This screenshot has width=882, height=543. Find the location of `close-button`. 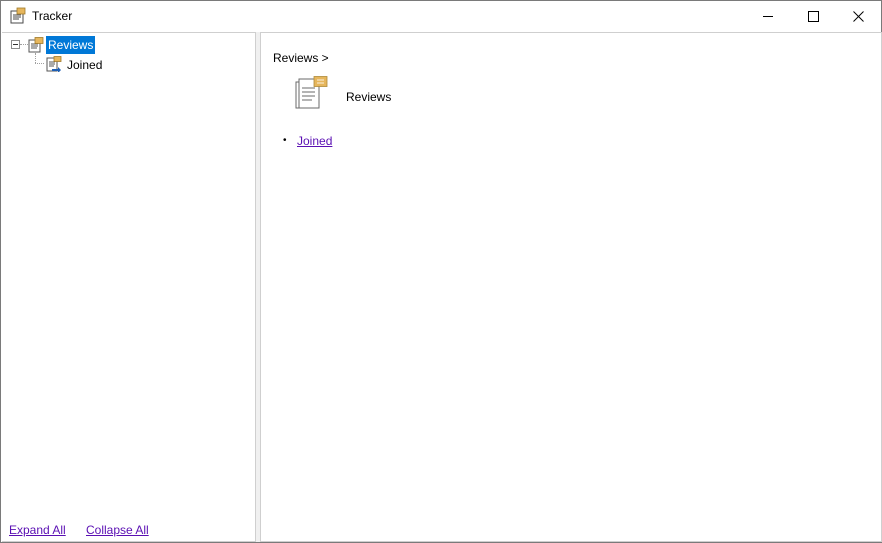

close-button is located at coordinates (858, 16).